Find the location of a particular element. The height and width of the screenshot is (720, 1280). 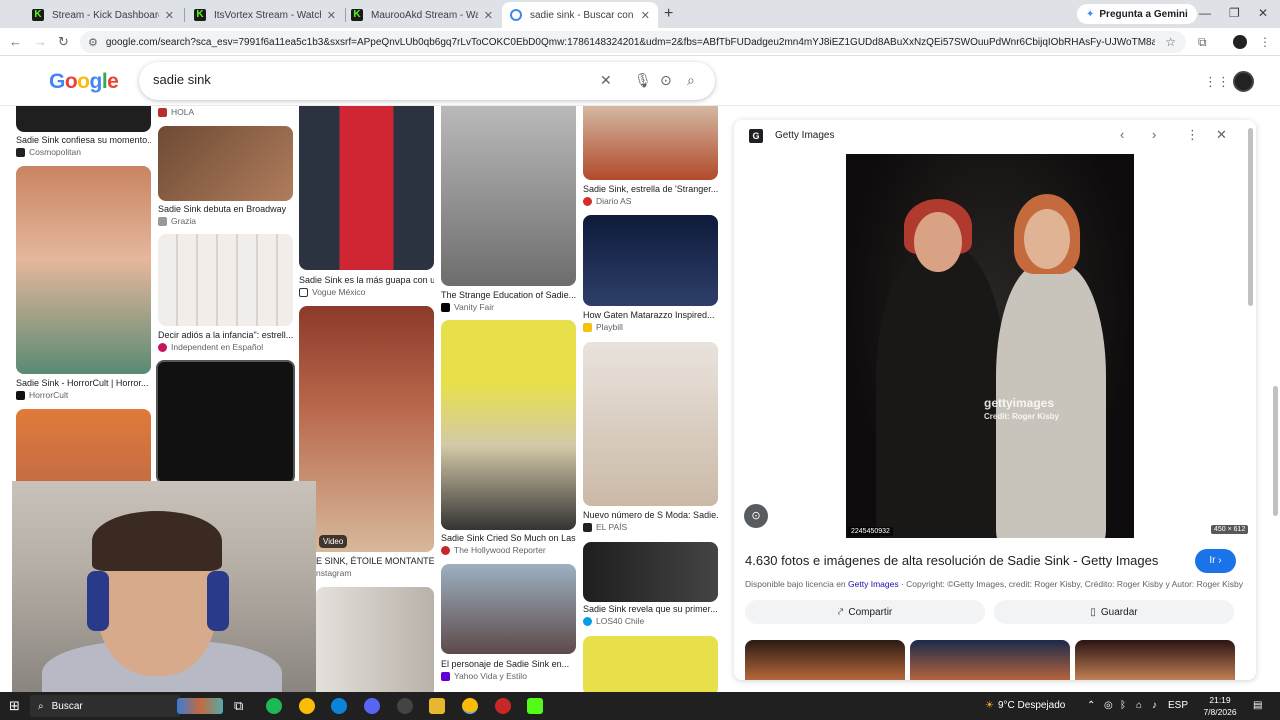

panel-source: Getty Images is located at coordinates (804, 135).